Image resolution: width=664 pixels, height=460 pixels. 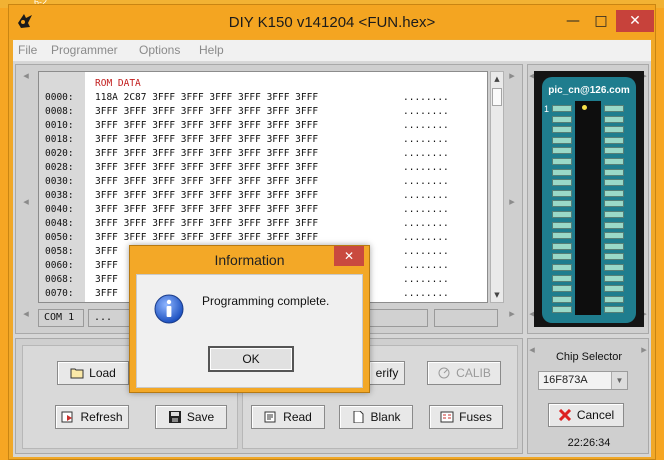 What do you see at coordinates (588, 208) in the screenshot?
I see `socket-slot` at bounding box center [588, 208].